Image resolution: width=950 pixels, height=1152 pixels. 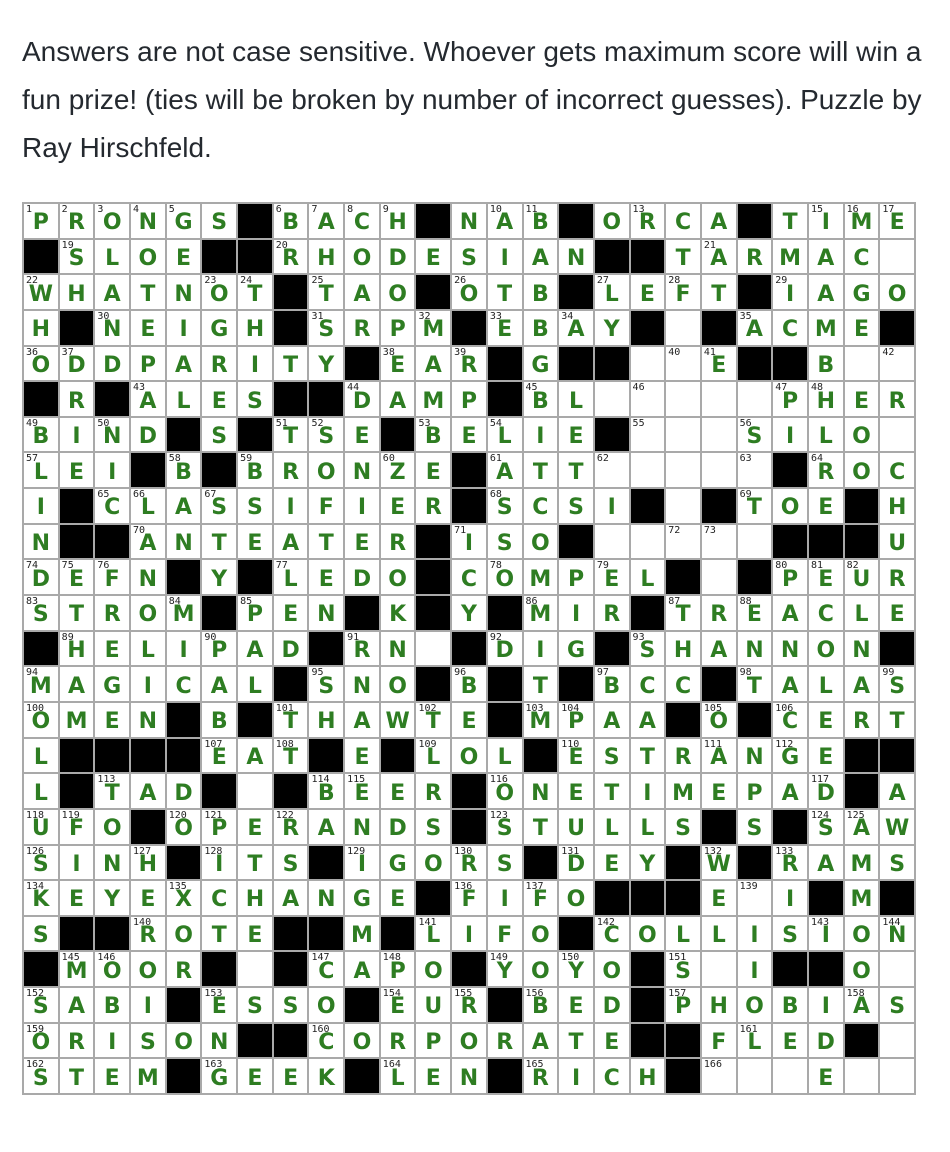 What do you see at coordinates (397, 363) in the screenshot?
I see `grid-cell: 38 E` at bounding box center [397, 363].